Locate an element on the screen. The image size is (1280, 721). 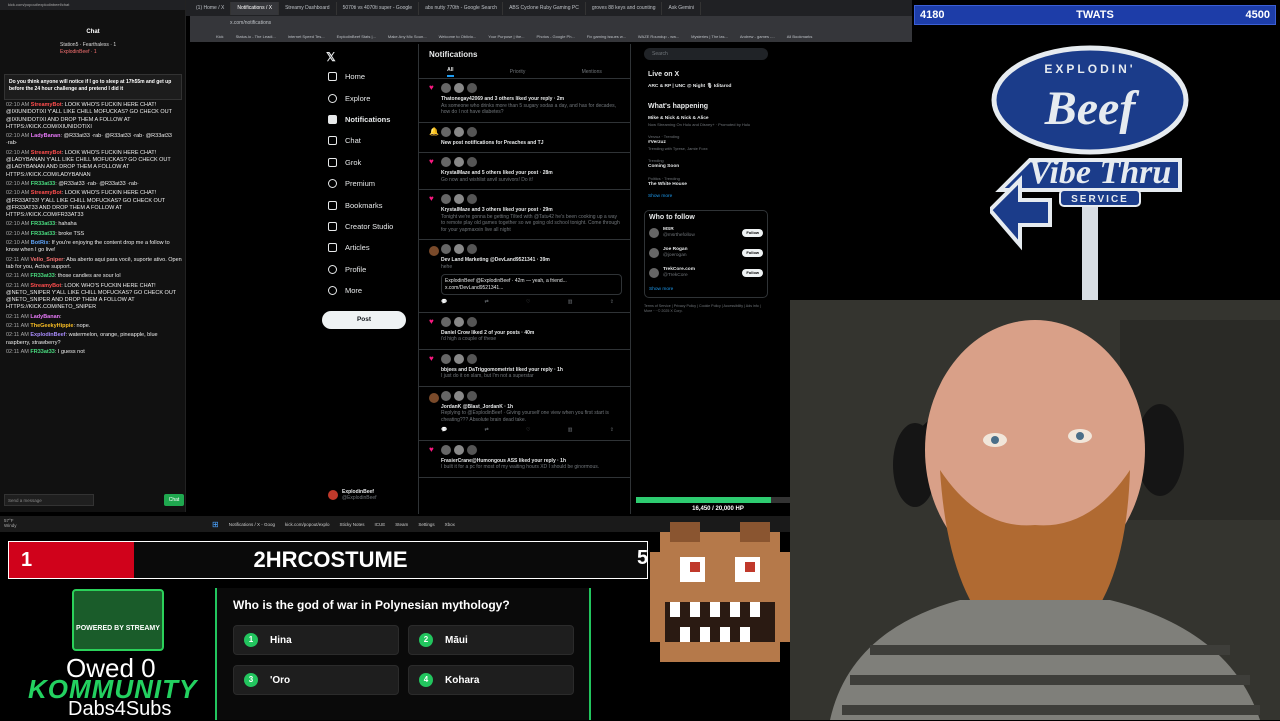
nav-bookmarks: Bookmarks is located at coordinates (367, 204).